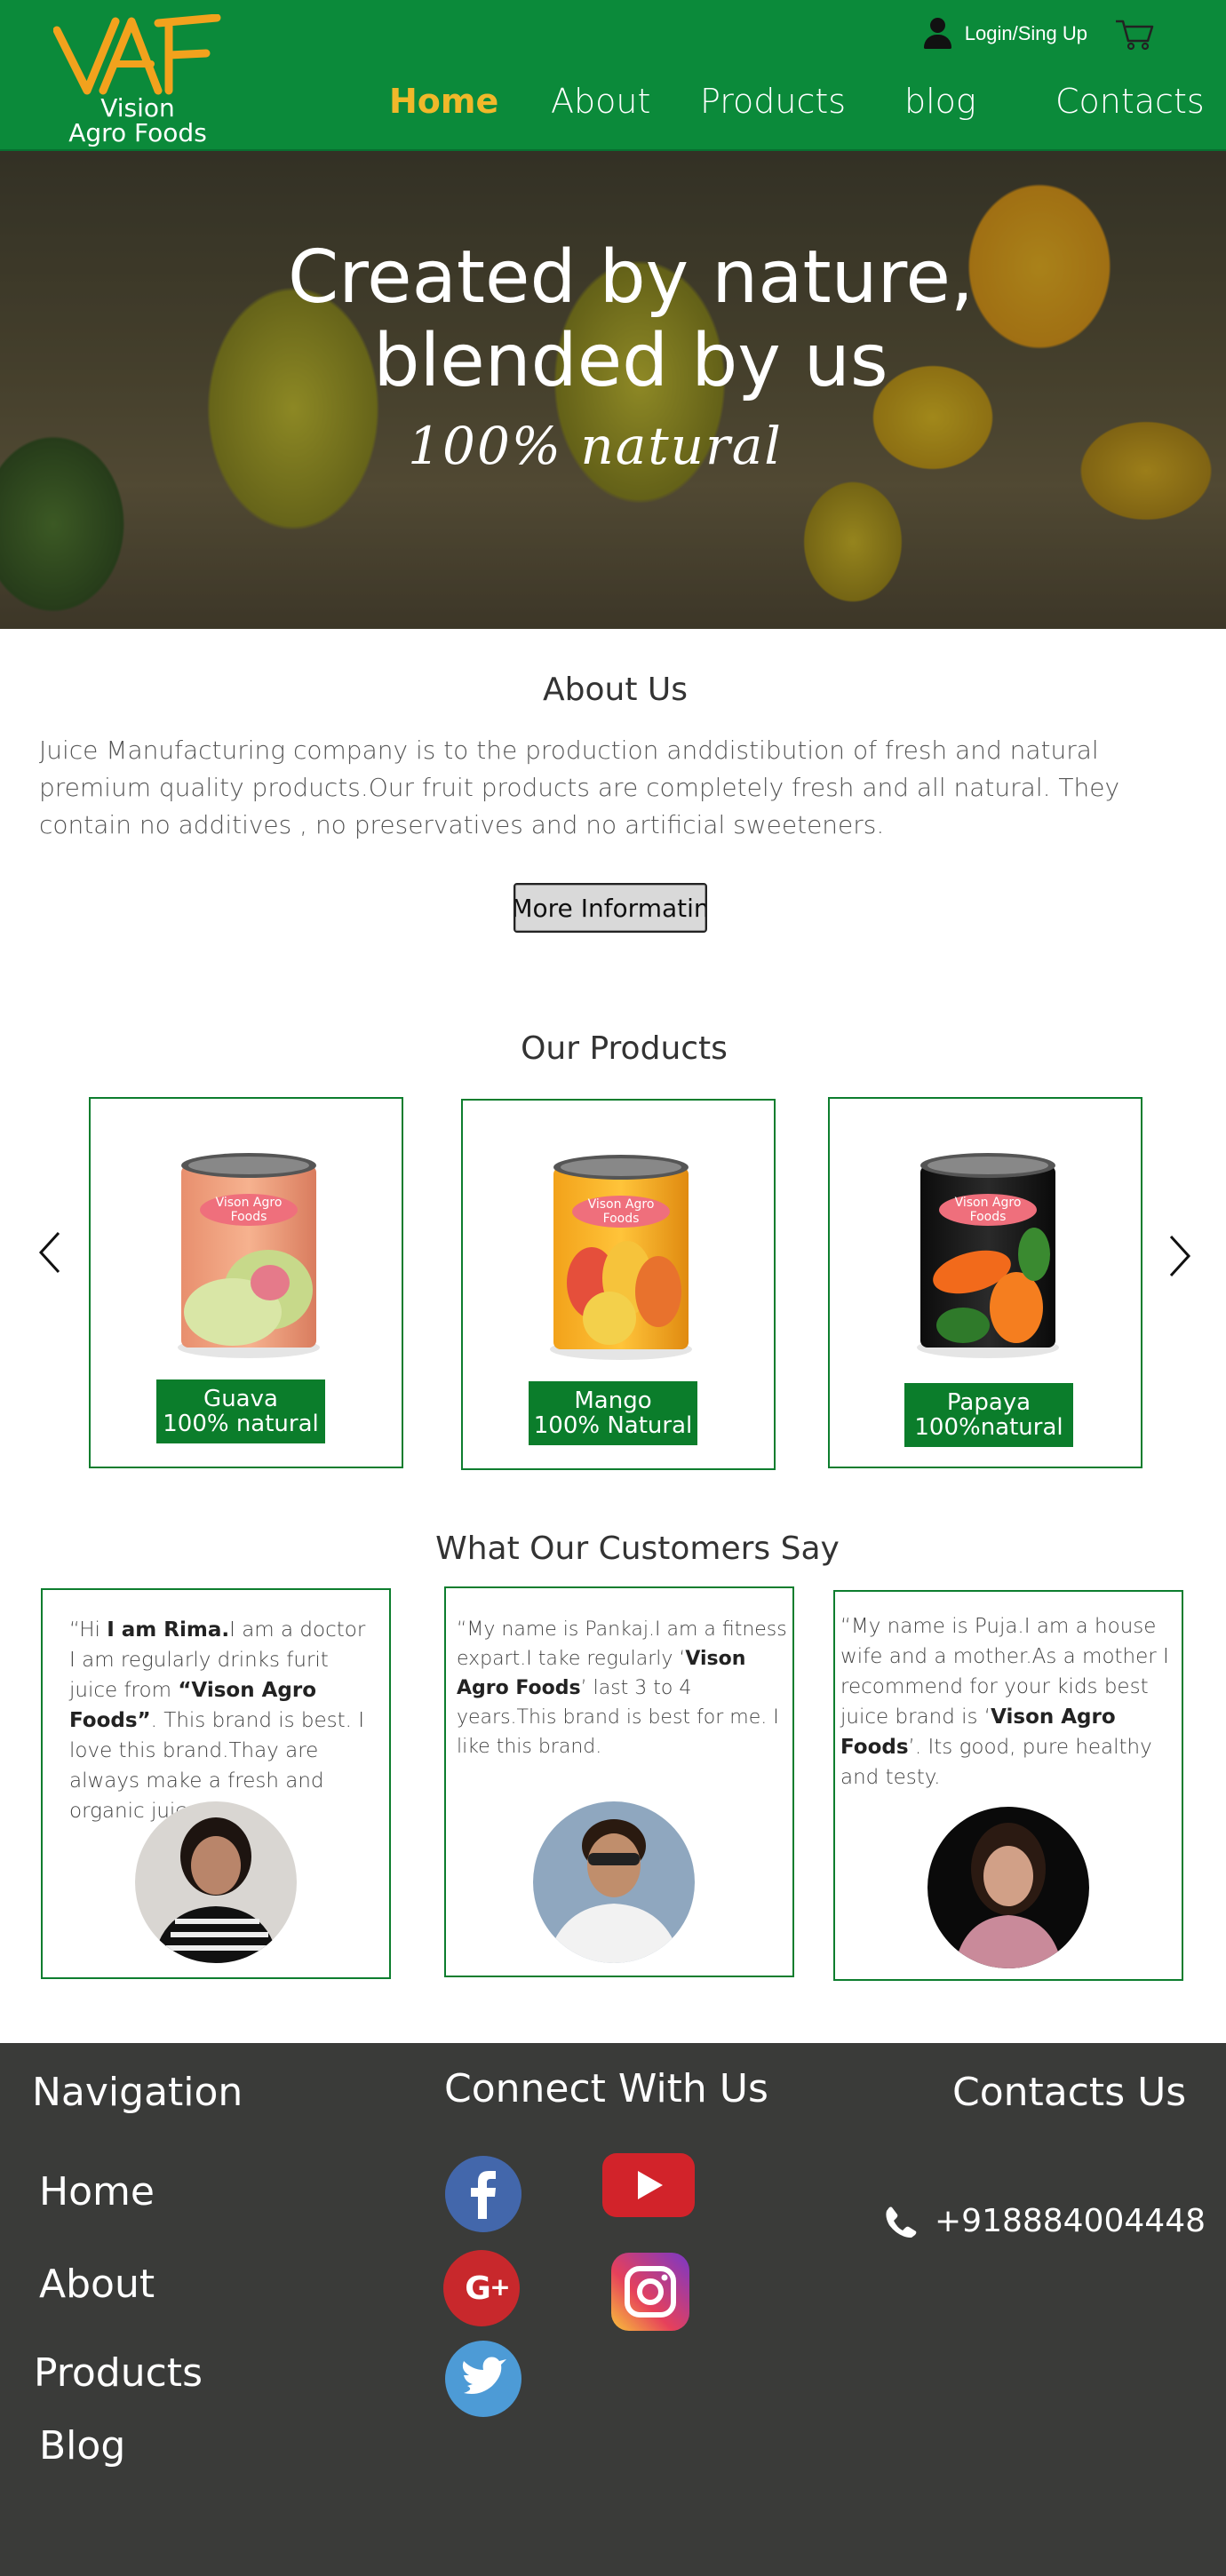 This screenshot has width=1226, height=2576. I want to click on mango-can-image: Vison Agro Foods, so click(621, 1257).